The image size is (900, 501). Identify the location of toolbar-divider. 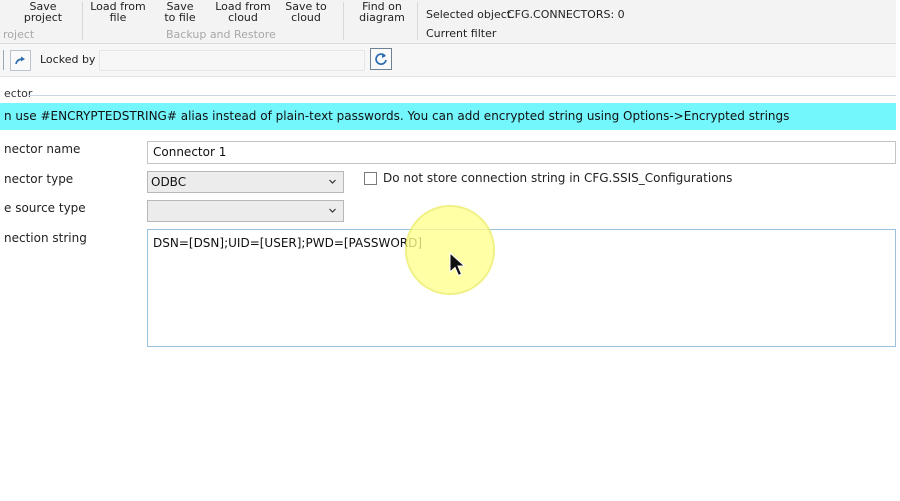
(3, 60).